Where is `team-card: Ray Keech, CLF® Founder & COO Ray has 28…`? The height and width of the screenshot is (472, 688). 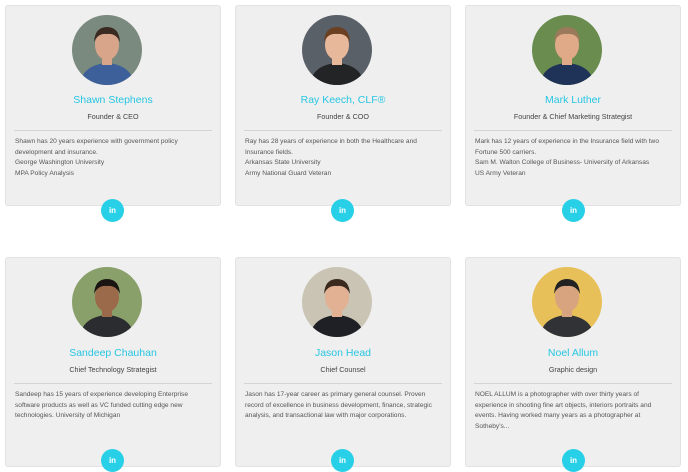
team-card: Ray Keech, CLF® Founder & COO Ray has 28… is located at coordinates (343, 105).